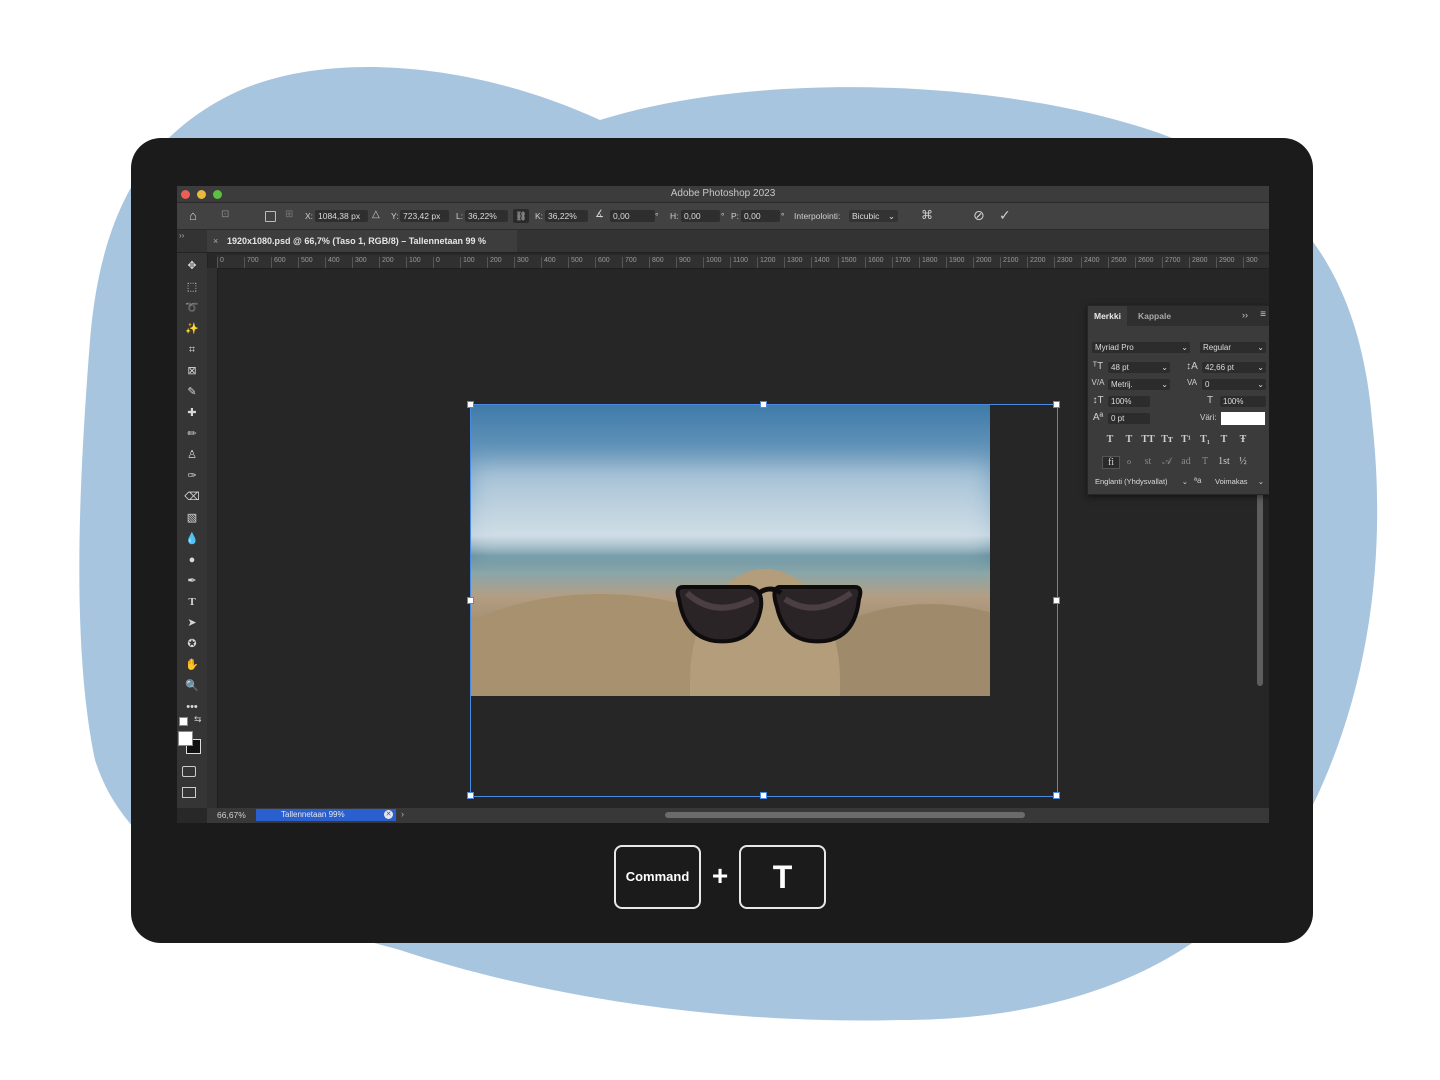 Image resolution: width=1440 pixels, height=1080 pixels. I want to click on lasso-tool-icon: ➰, so click(192, 308).